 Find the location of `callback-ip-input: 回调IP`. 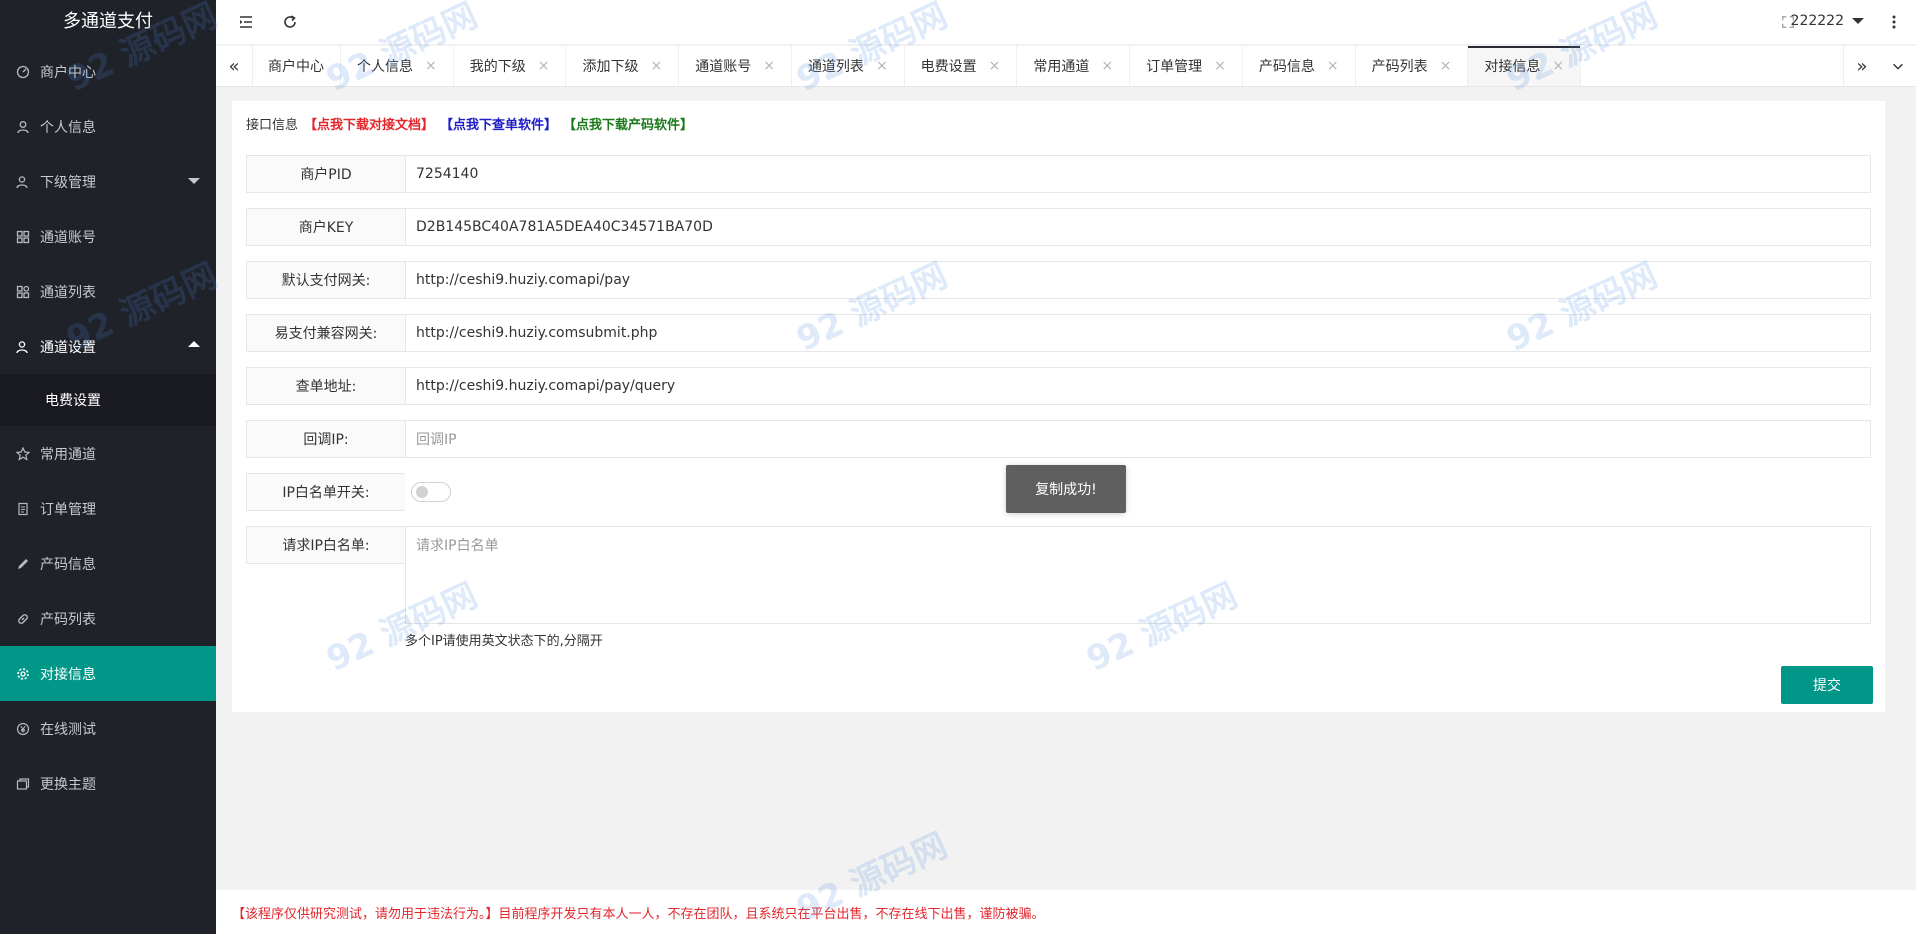

callback-ip-input: 回调IP is located at coordinates (1138, 439).